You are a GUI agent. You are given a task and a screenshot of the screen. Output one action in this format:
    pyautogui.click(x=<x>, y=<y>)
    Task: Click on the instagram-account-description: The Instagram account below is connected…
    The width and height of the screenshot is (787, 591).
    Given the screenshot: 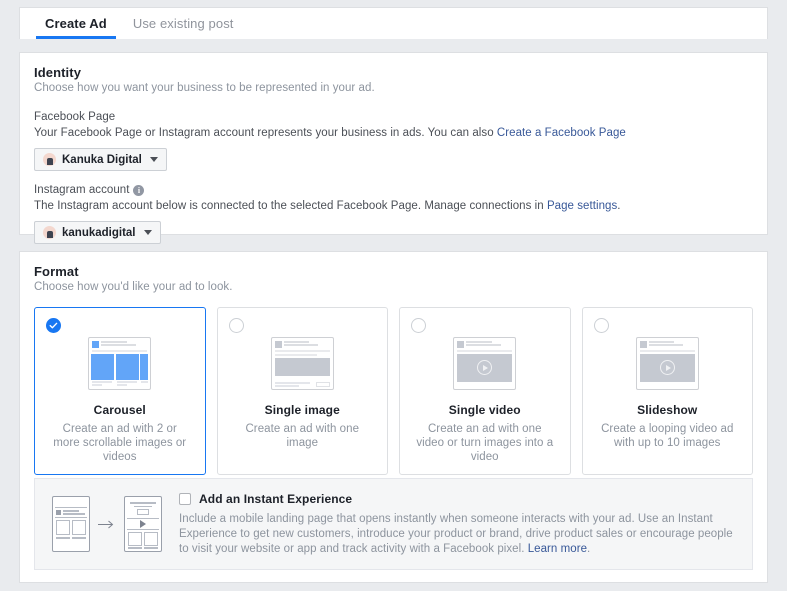 What is the action you would take?
    pyautogui.click(x=393, y=206)
    